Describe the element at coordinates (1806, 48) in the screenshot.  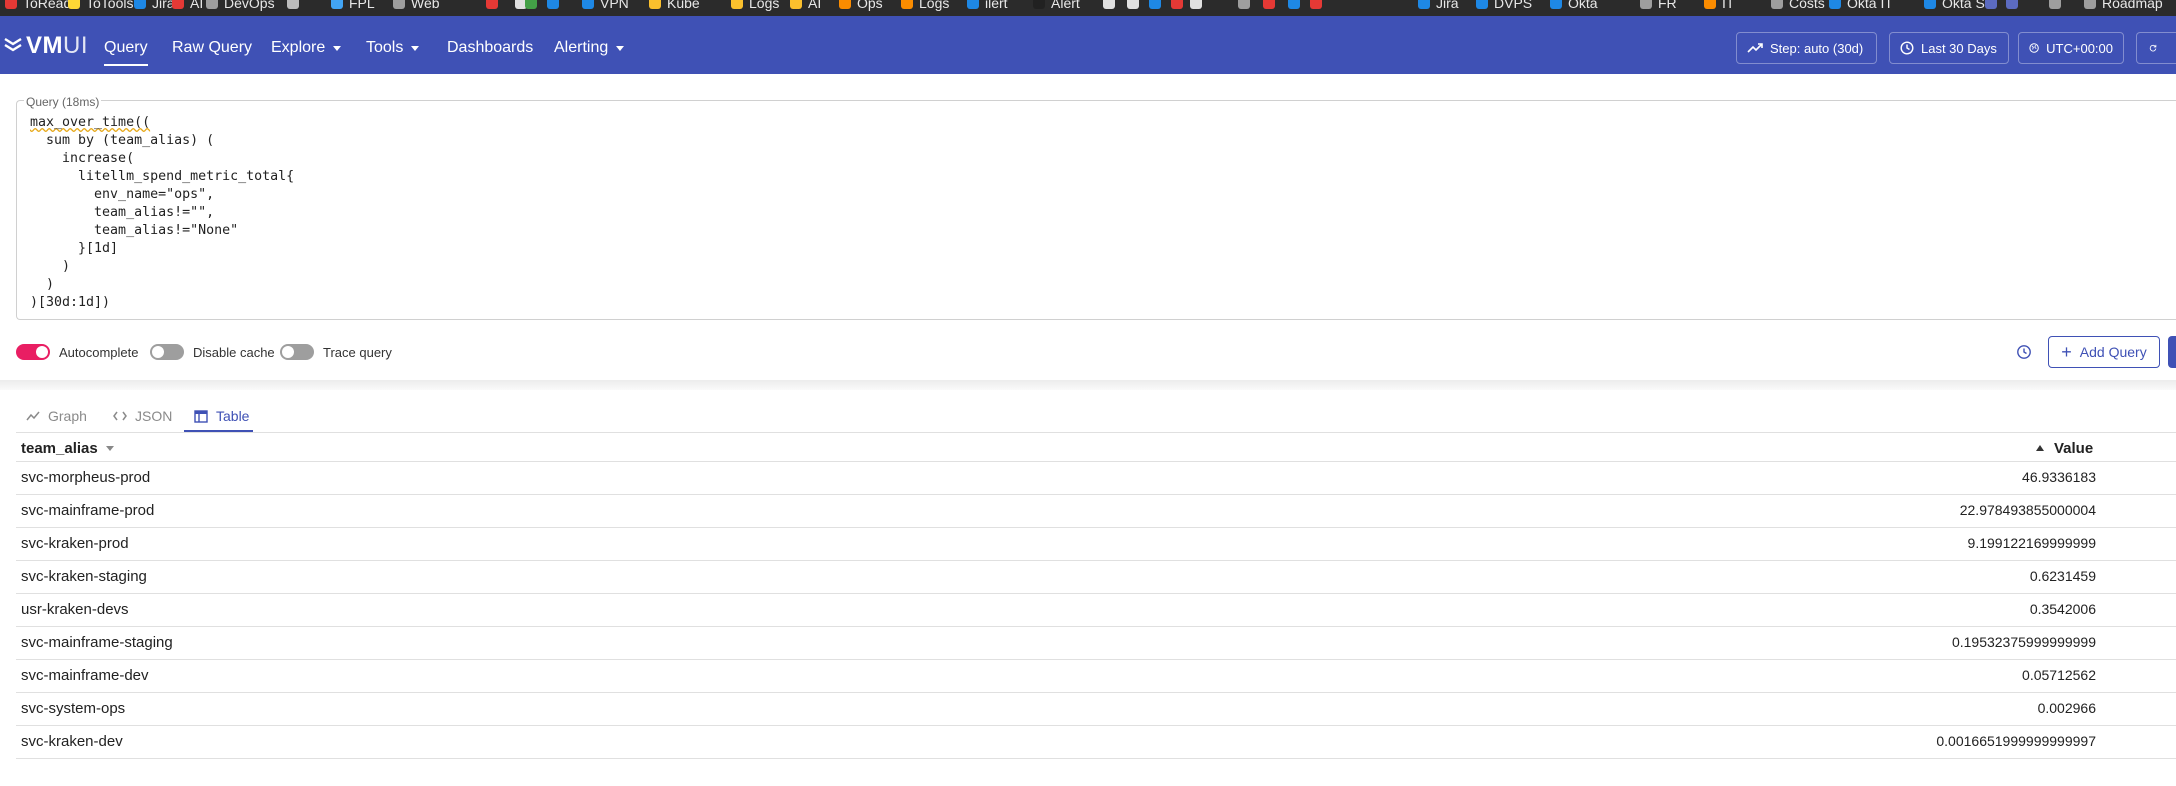
I see `step-button: Step: auto (30d)` at that location.